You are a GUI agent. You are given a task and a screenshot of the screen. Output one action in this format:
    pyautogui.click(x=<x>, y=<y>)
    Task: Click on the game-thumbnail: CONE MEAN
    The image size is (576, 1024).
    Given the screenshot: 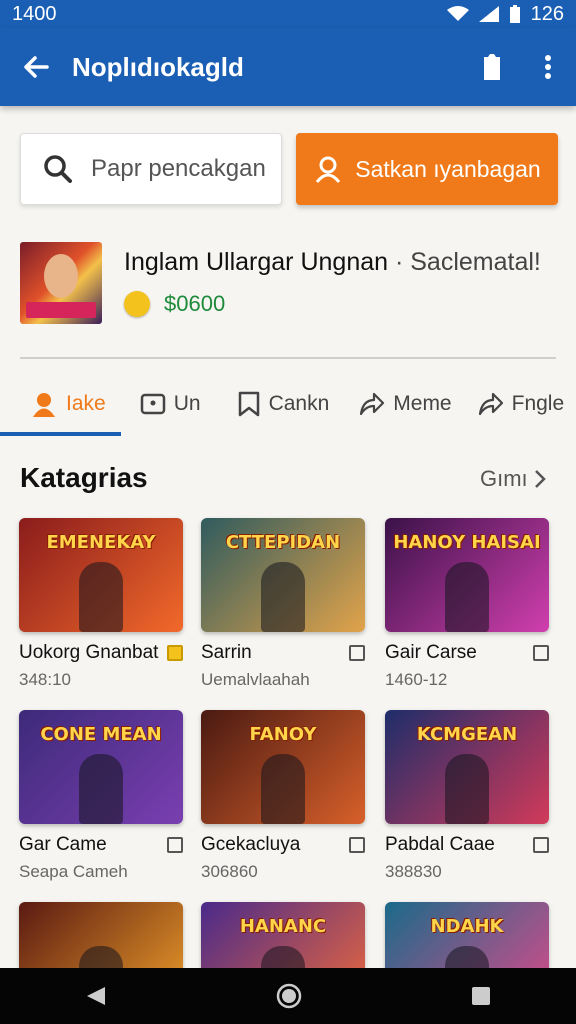 What is the action you would take?
    pyautogui.click(x=101, y=767)
    